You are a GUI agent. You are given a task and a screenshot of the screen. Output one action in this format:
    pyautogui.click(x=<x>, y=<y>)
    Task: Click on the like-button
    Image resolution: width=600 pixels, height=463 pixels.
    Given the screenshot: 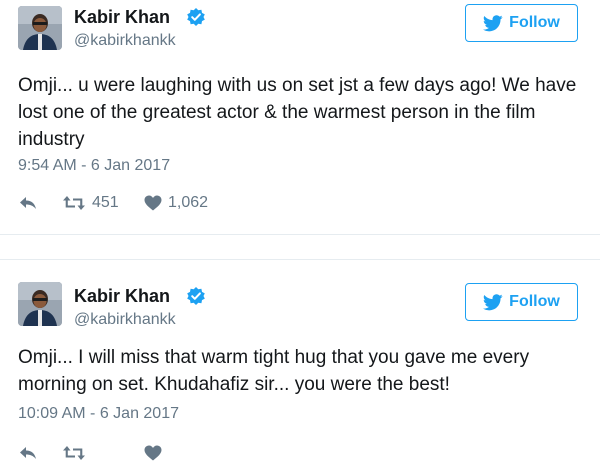 What is the action you would take?
    pyautogui.click(x=156, y=453)
    